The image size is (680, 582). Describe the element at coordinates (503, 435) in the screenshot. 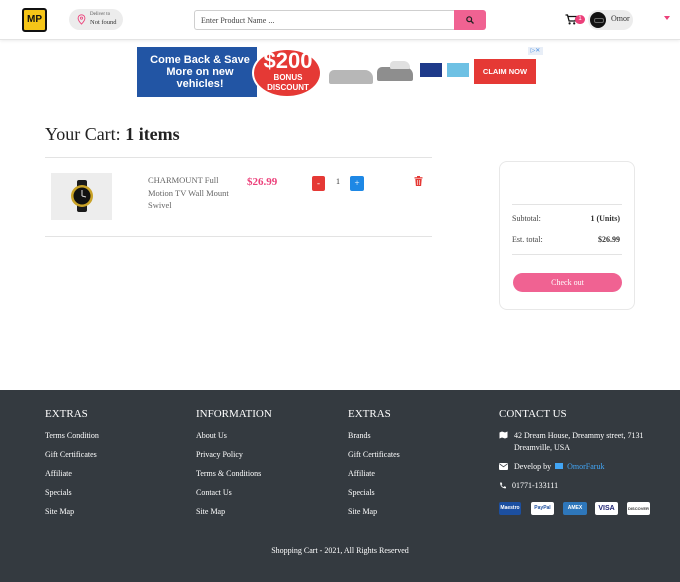

I see `map-icon` at that location.